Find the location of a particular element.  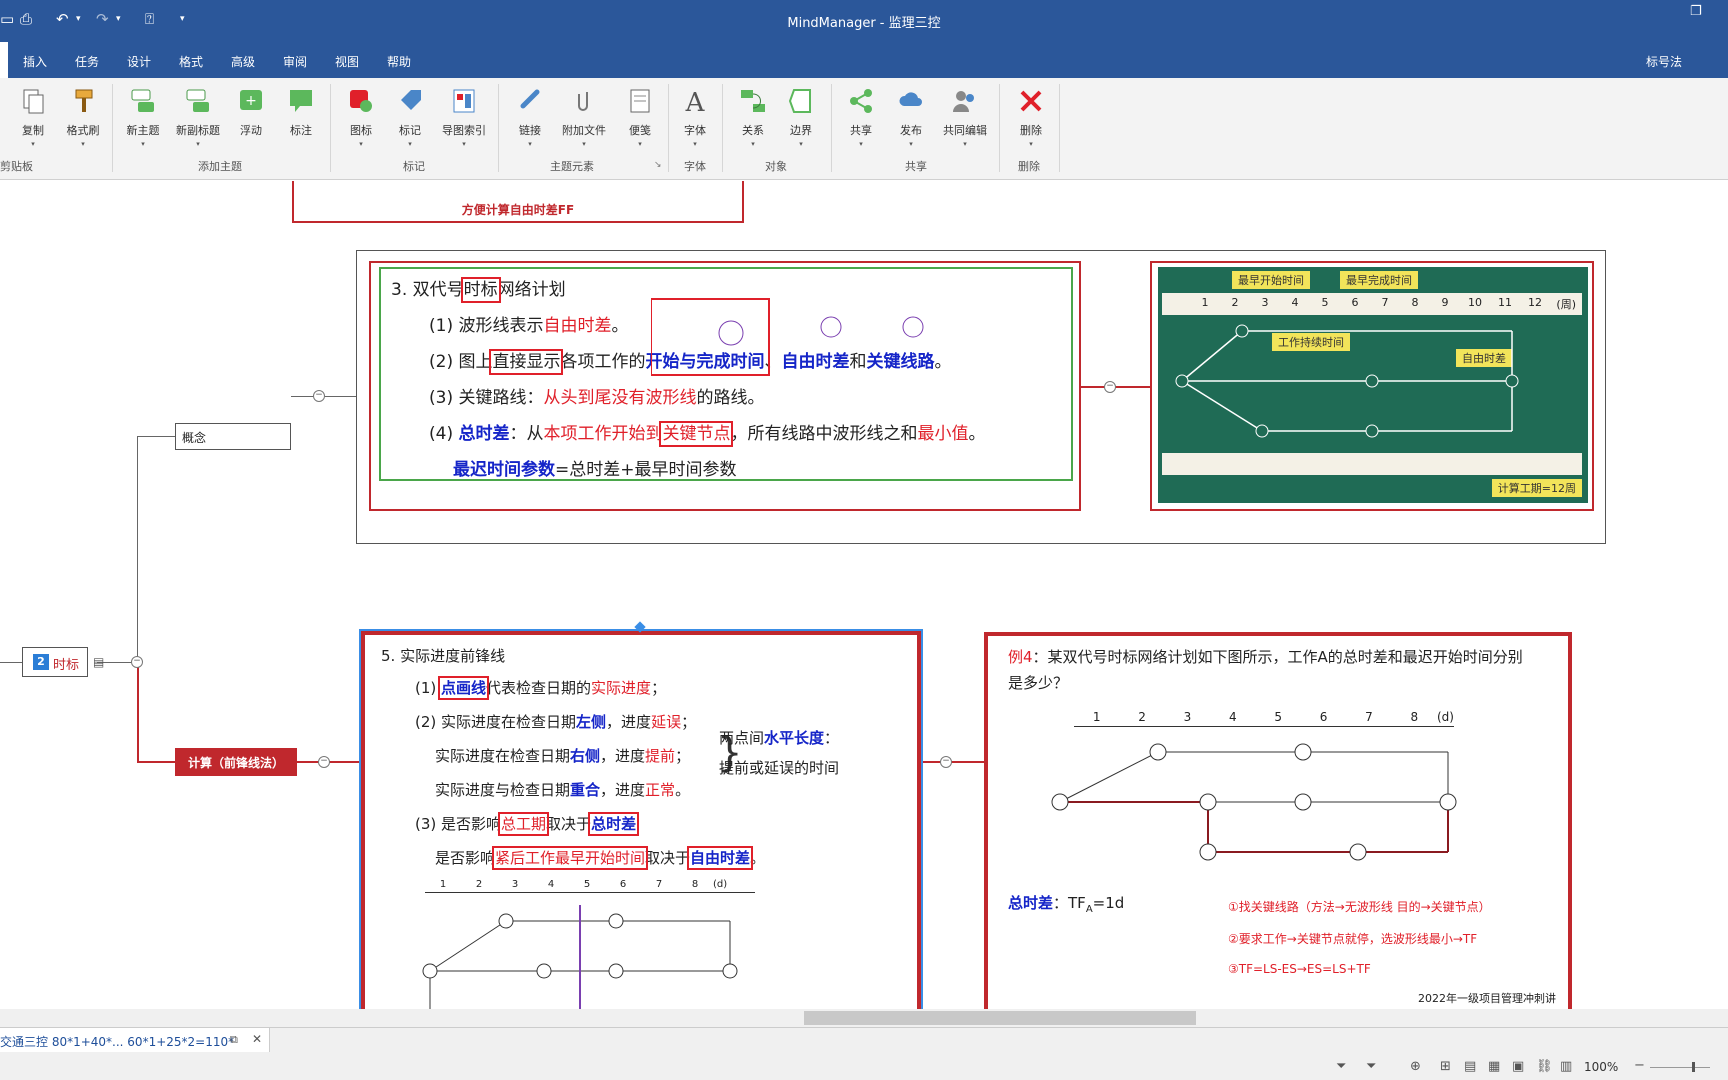

link-icon is located at coordinates (530, 99).